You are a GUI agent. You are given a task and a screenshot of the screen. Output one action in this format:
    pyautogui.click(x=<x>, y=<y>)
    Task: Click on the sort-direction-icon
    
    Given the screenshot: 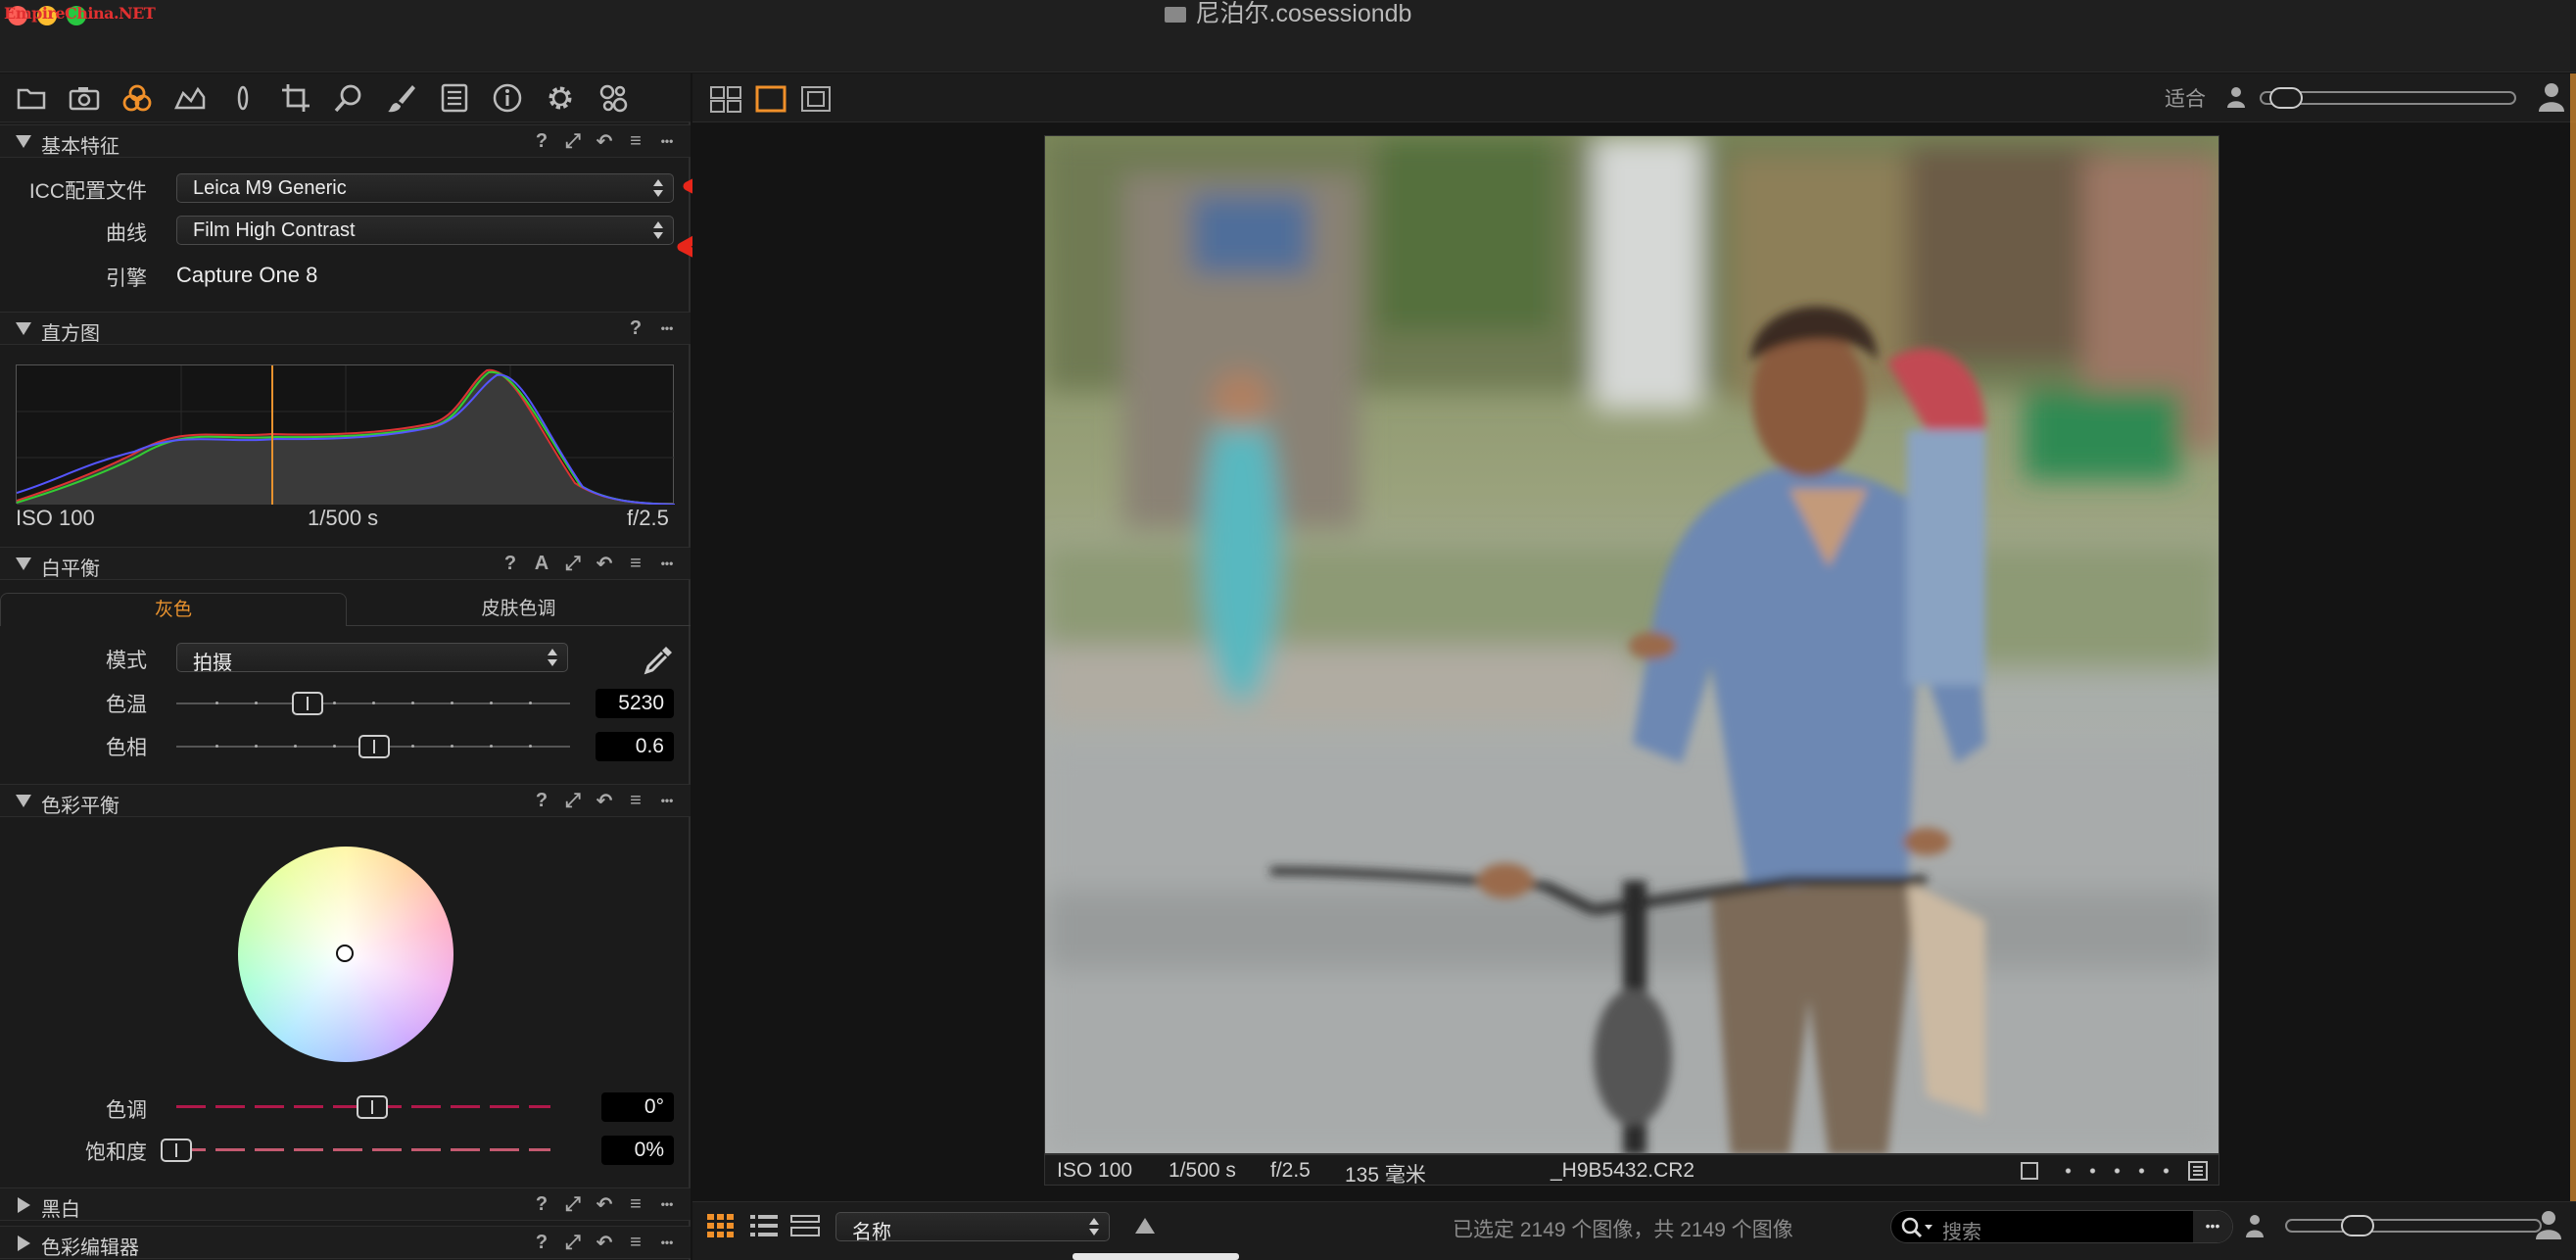 What is the action you would take?
    pyautogui.click(x=1145, y=1226)
    